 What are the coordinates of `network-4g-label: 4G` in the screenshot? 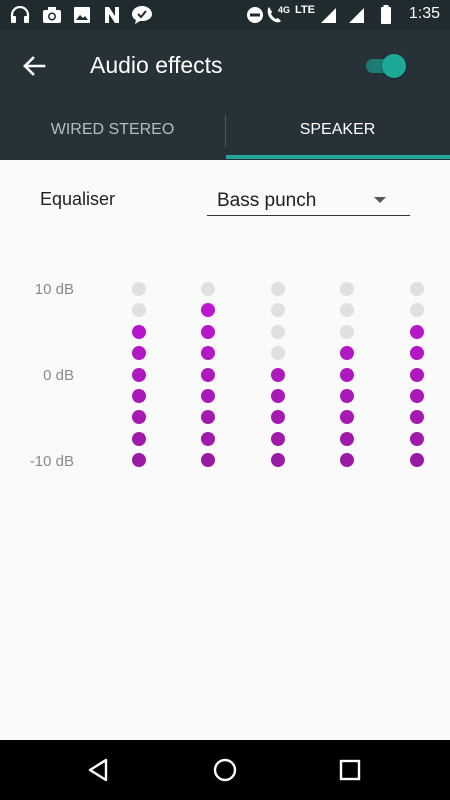 It's located at (284, 10).